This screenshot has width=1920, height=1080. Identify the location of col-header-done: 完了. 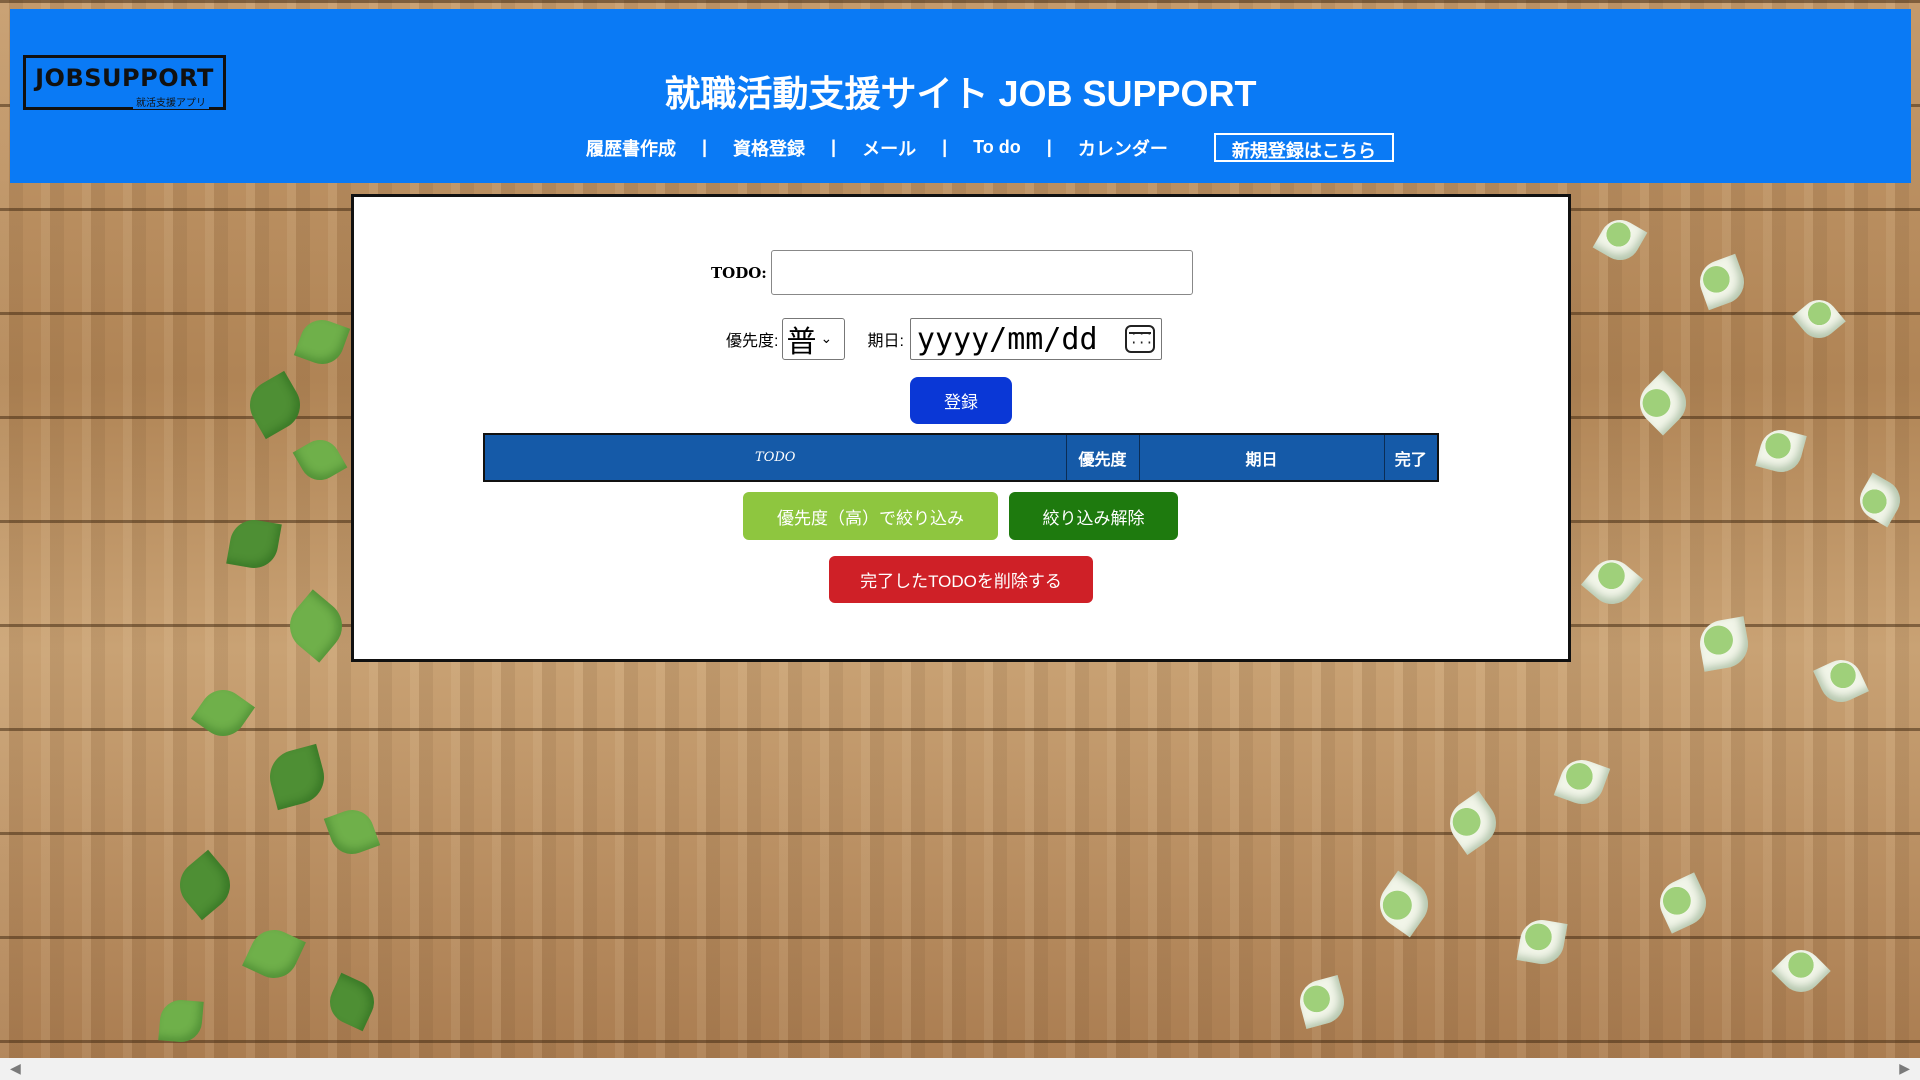
(1411, 457).